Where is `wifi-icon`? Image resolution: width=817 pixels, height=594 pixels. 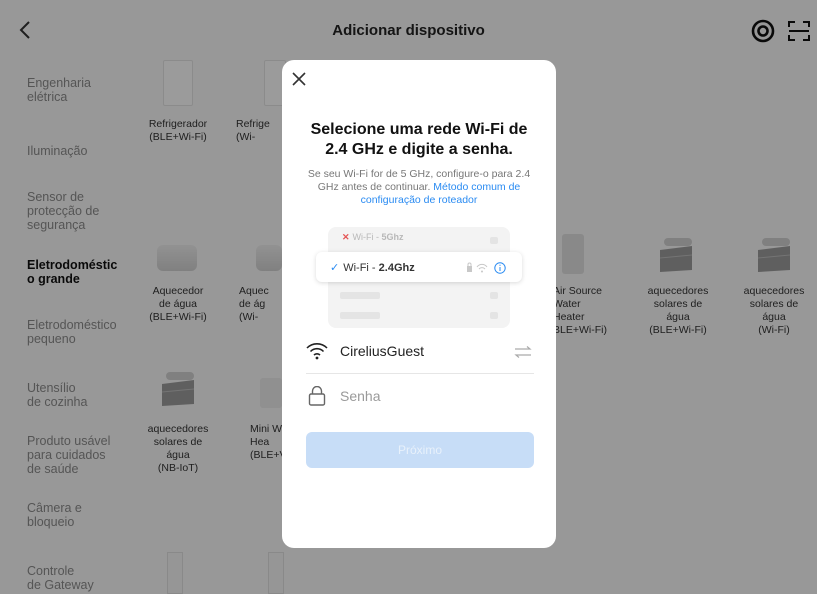
wifi-icon is located at coordinates (317, 351).